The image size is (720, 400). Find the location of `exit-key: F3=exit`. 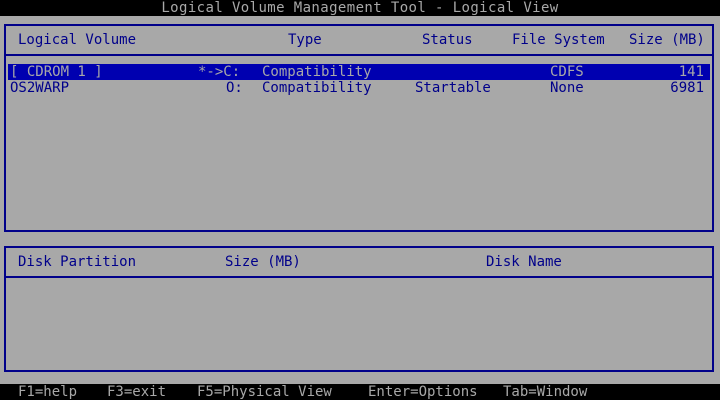

exit-key: F3=exit is located at coordinates (136, 392).